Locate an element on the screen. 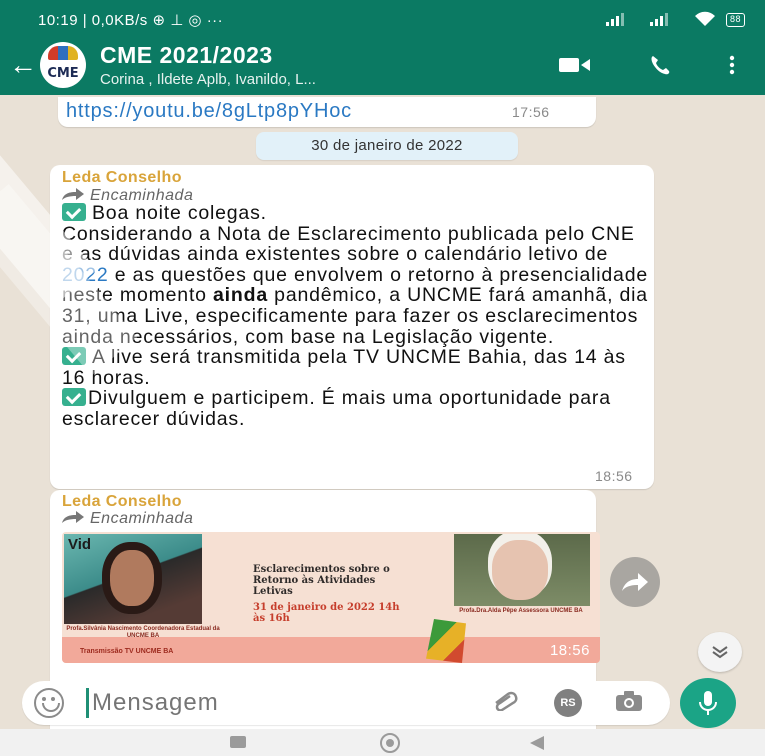 Image resolution: width=765 pixels, height=756 pixels. battery-icon: 88 is located at coordinates (735, 20).